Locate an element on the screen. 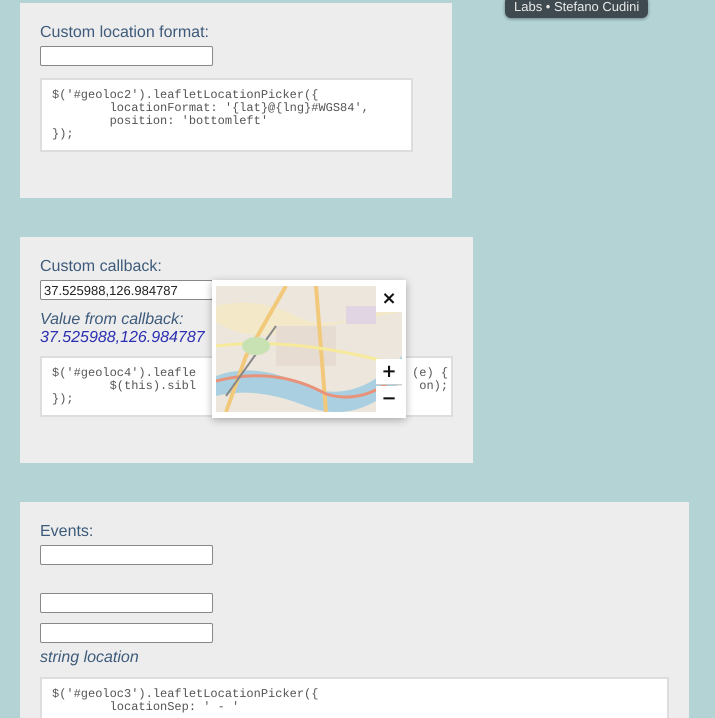 The image size is (715, 718). close-button: × is located at coordinates (389, 299).